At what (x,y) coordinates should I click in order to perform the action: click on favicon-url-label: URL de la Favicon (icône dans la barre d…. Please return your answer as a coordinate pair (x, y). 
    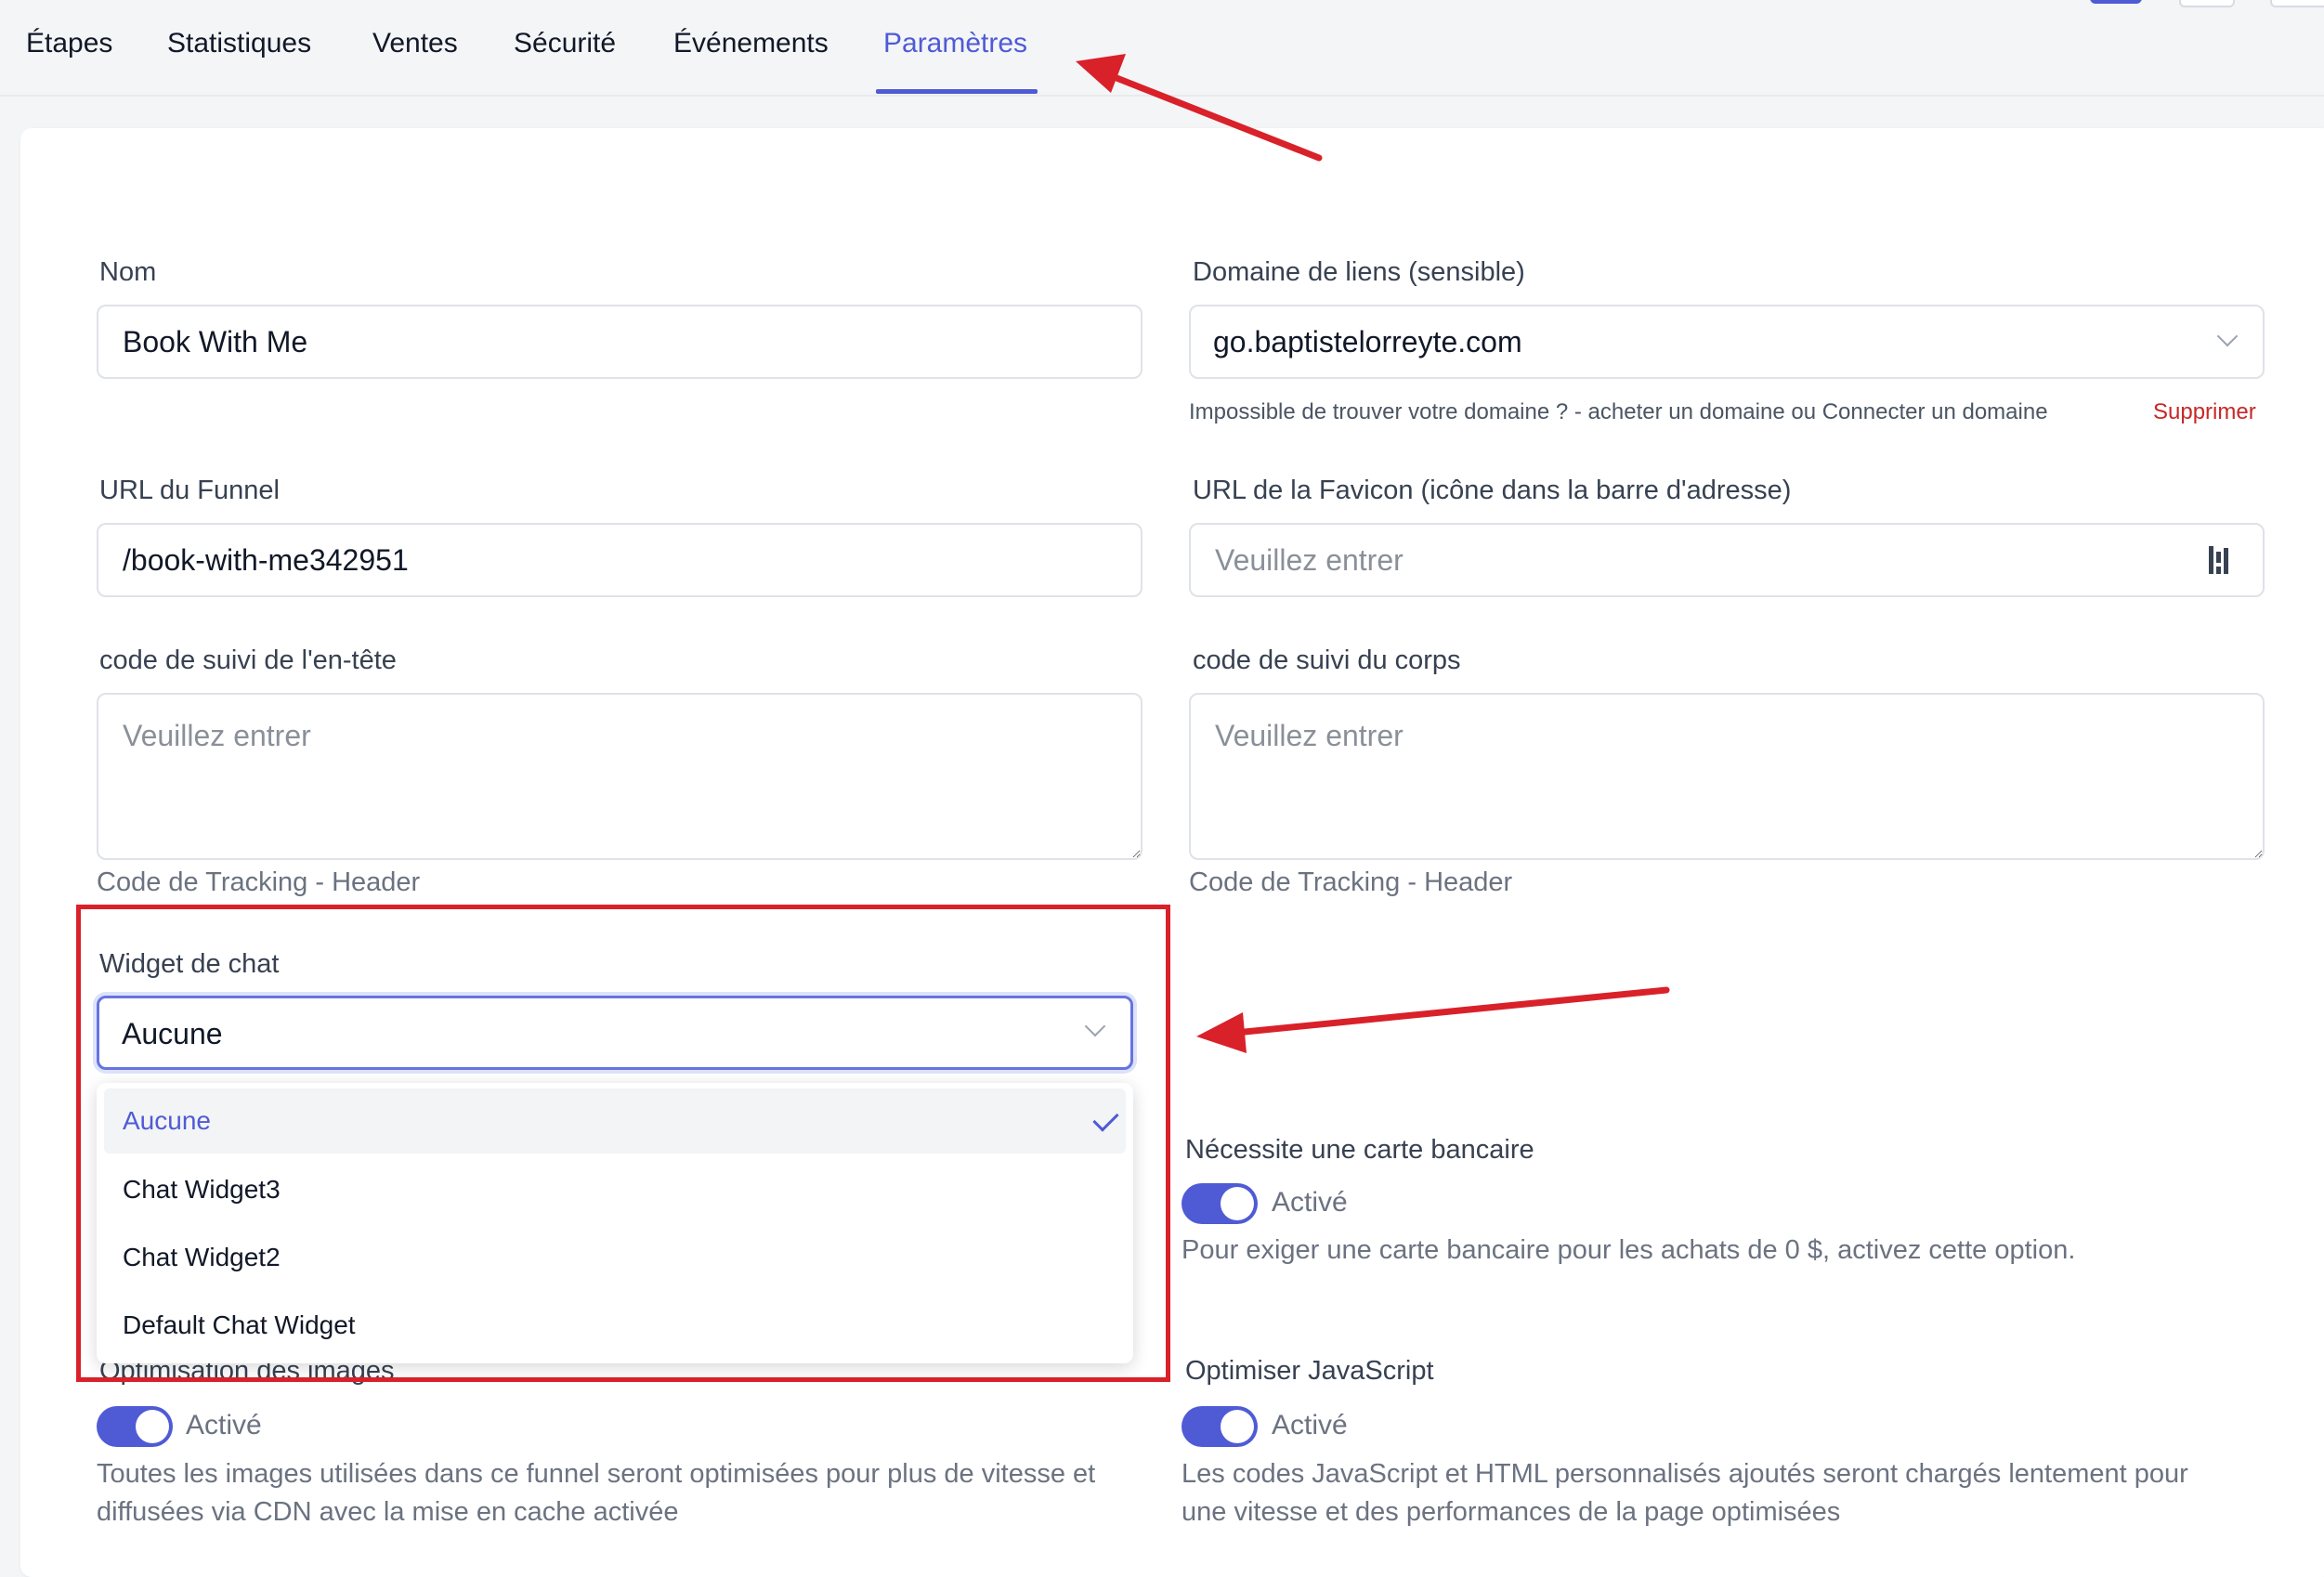
    Looking at the image, I should click on (1492, 490).